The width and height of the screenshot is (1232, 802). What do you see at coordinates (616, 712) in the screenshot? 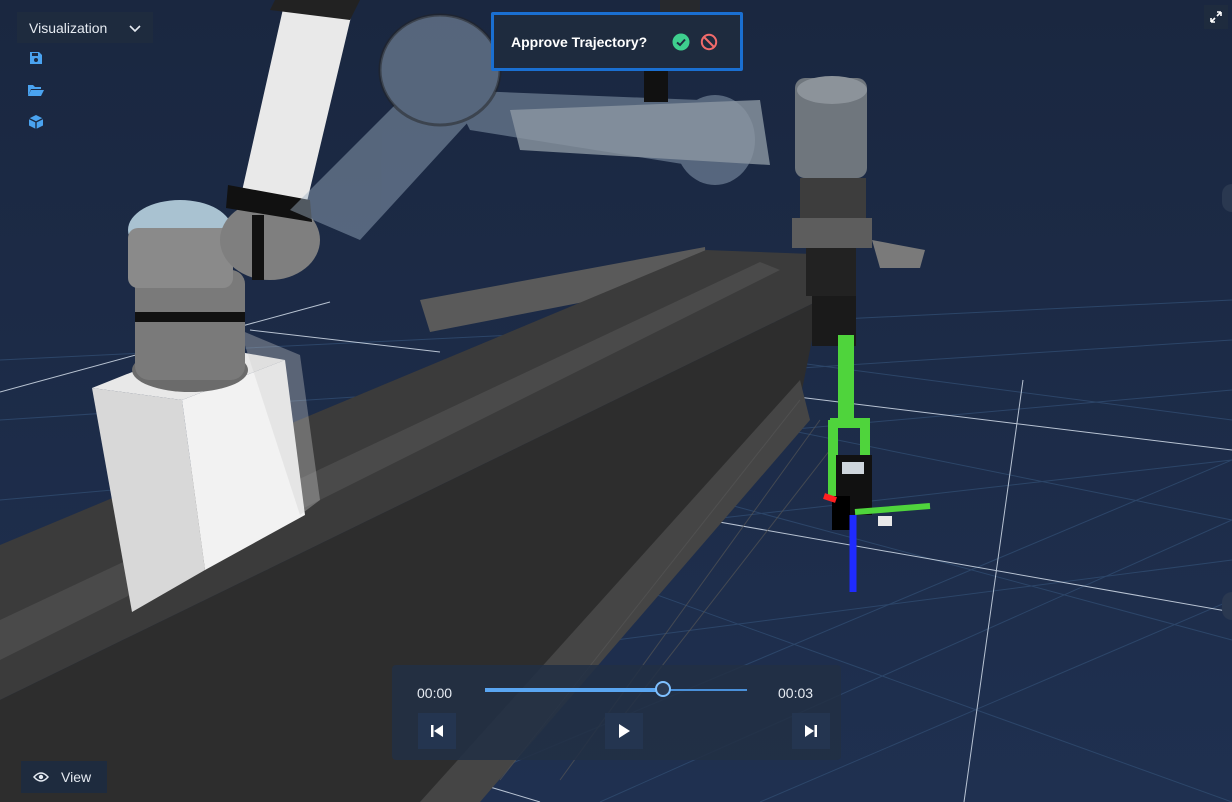
I see `trajectory-player: 00:00 00:03` at bounding box center [616, 712].